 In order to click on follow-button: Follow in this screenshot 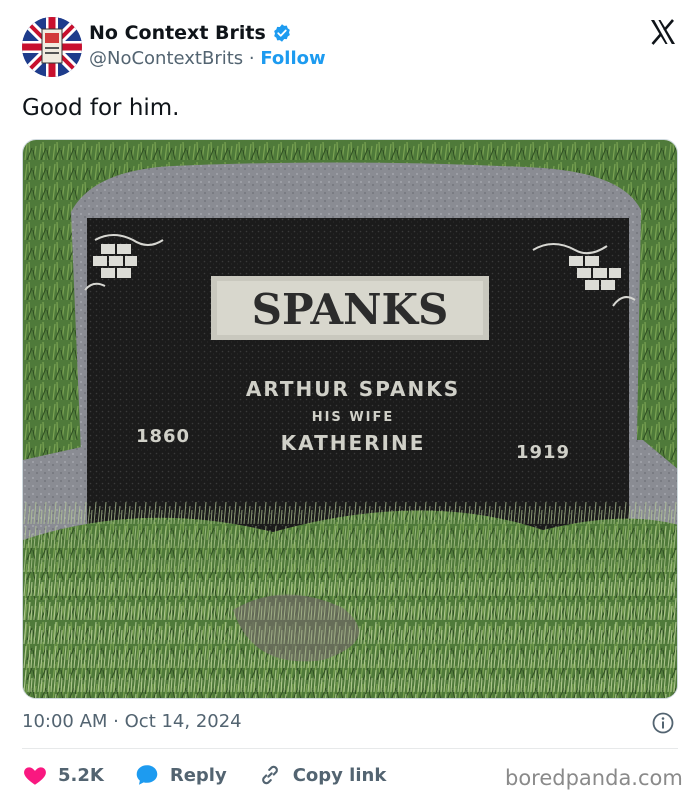, I will do `click(292, 58)`.